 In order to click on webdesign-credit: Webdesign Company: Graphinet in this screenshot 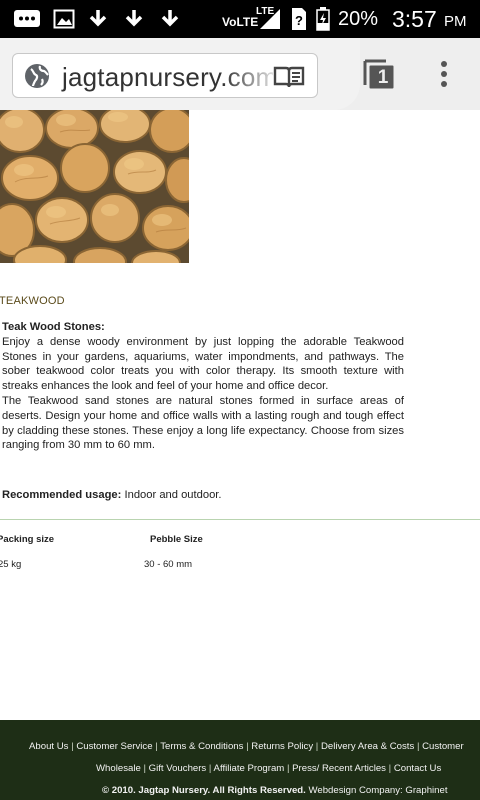, I will do `click(378, 790)`.